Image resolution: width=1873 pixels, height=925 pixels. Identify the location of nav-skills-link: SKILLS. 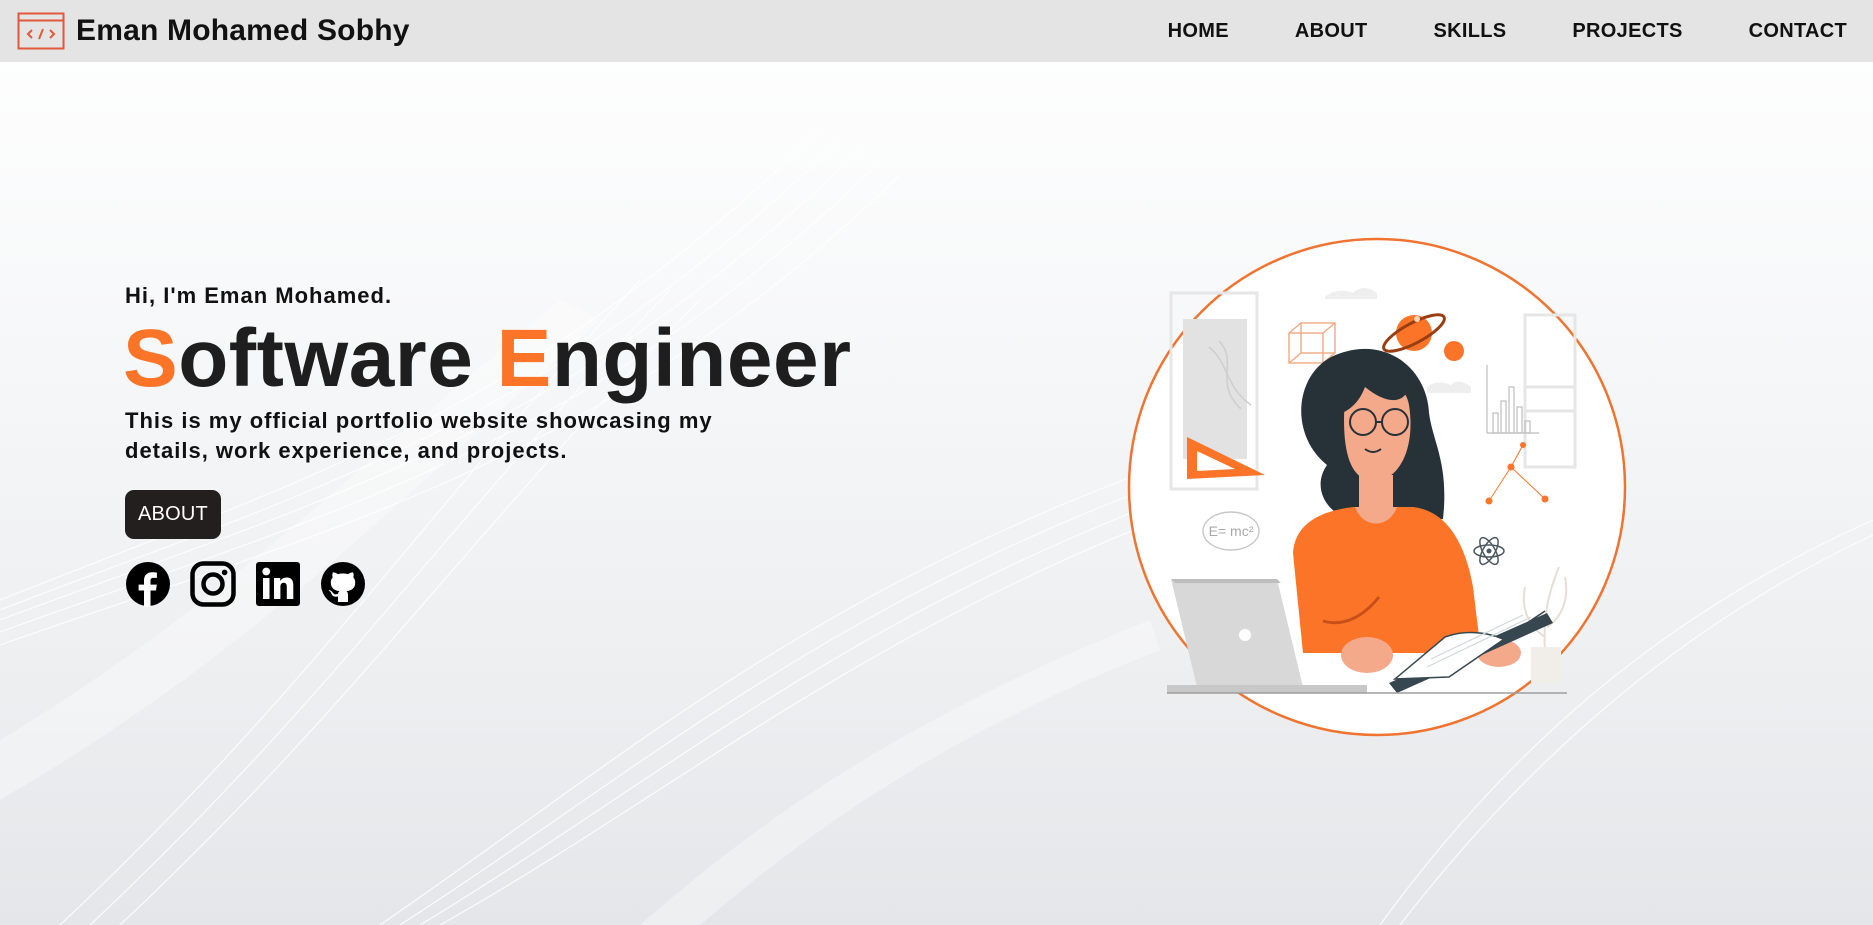
(1469, 31).